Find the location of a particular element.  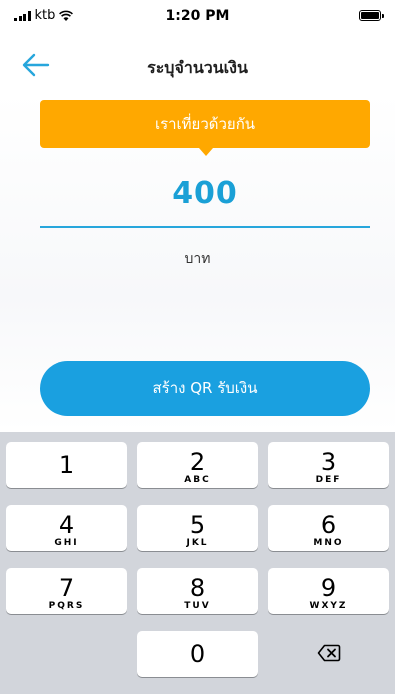

key-letters: WXYZ is located at coordinates (328, 606).